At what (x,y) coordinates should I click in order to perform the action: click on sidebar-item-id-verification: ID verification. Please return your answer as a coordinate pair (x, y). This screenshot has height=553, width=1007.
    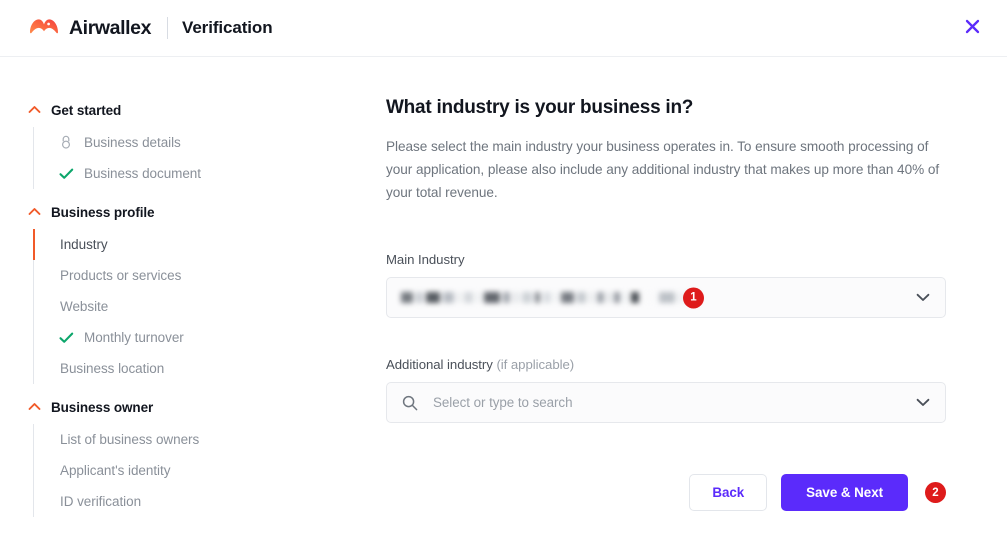
    Looking at the image, I should click on (179, 501).